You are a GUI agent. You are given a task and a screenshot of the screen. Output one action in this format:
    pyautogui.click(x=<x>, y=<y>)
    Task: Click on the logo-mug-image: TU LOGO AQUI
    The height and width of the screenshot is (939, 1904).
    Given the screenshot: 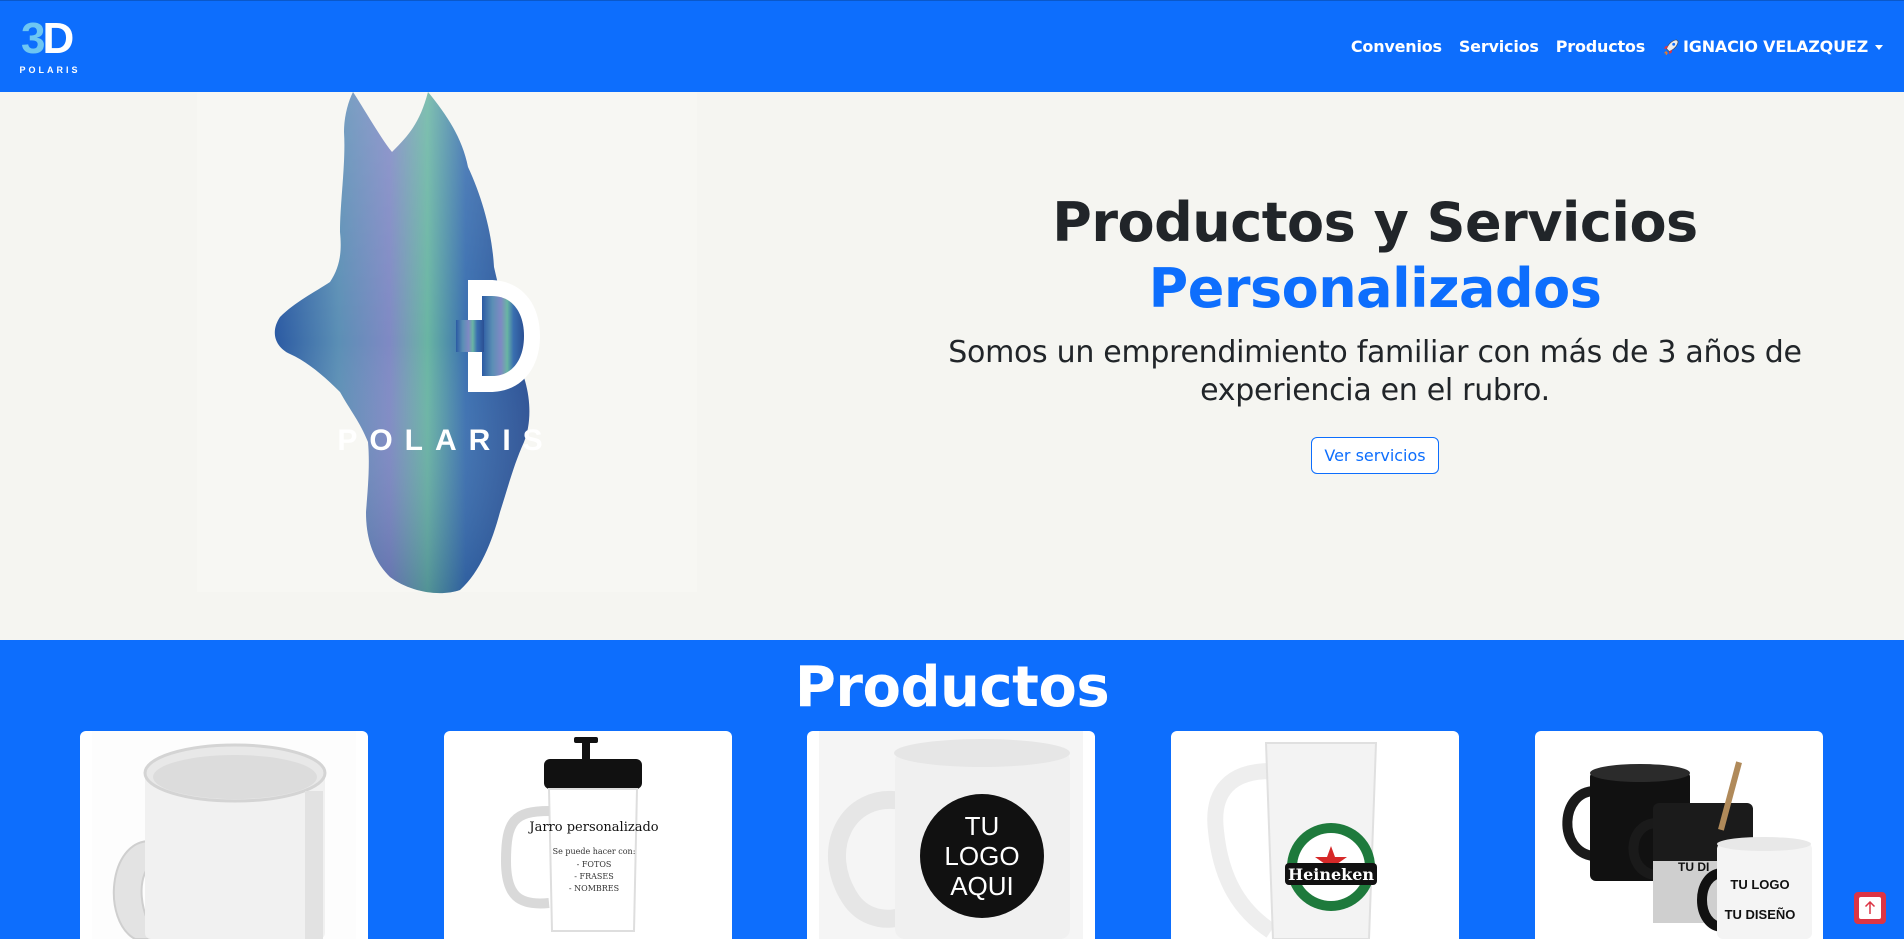 What is the action you would take?
    pyautogui.click(x=951, y=835)
    